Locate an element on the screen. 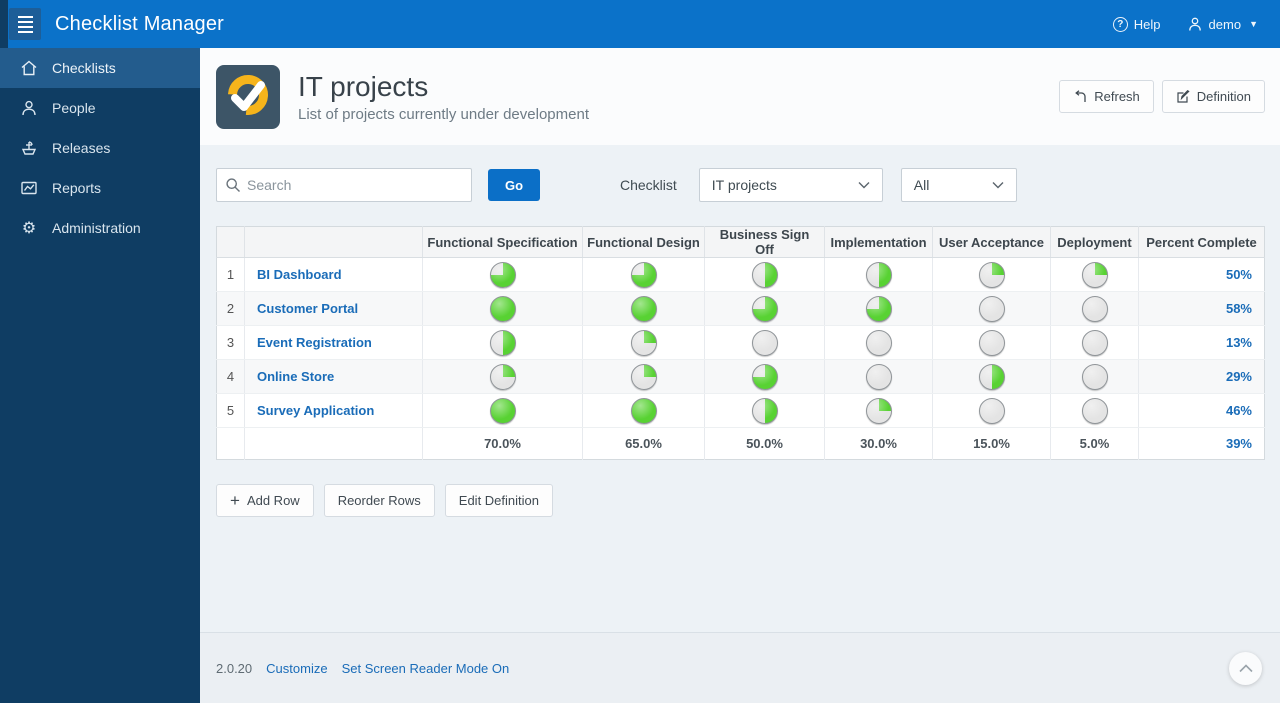 This screenshot has height=703, width=1280. sidebar-item-label: Reports is located at coordinates (77, 188).